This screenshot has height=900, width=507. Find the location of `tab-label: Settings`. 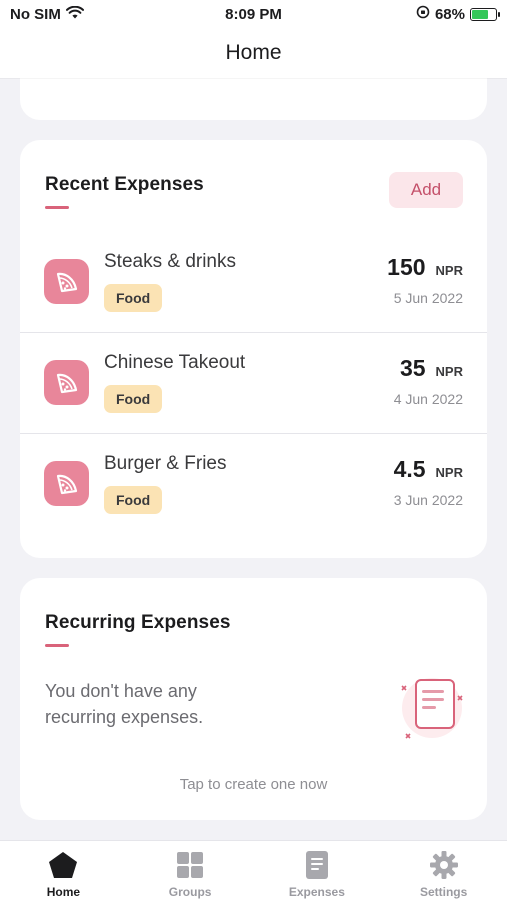

tab-label: Settings is located at coordinates (443, 892).